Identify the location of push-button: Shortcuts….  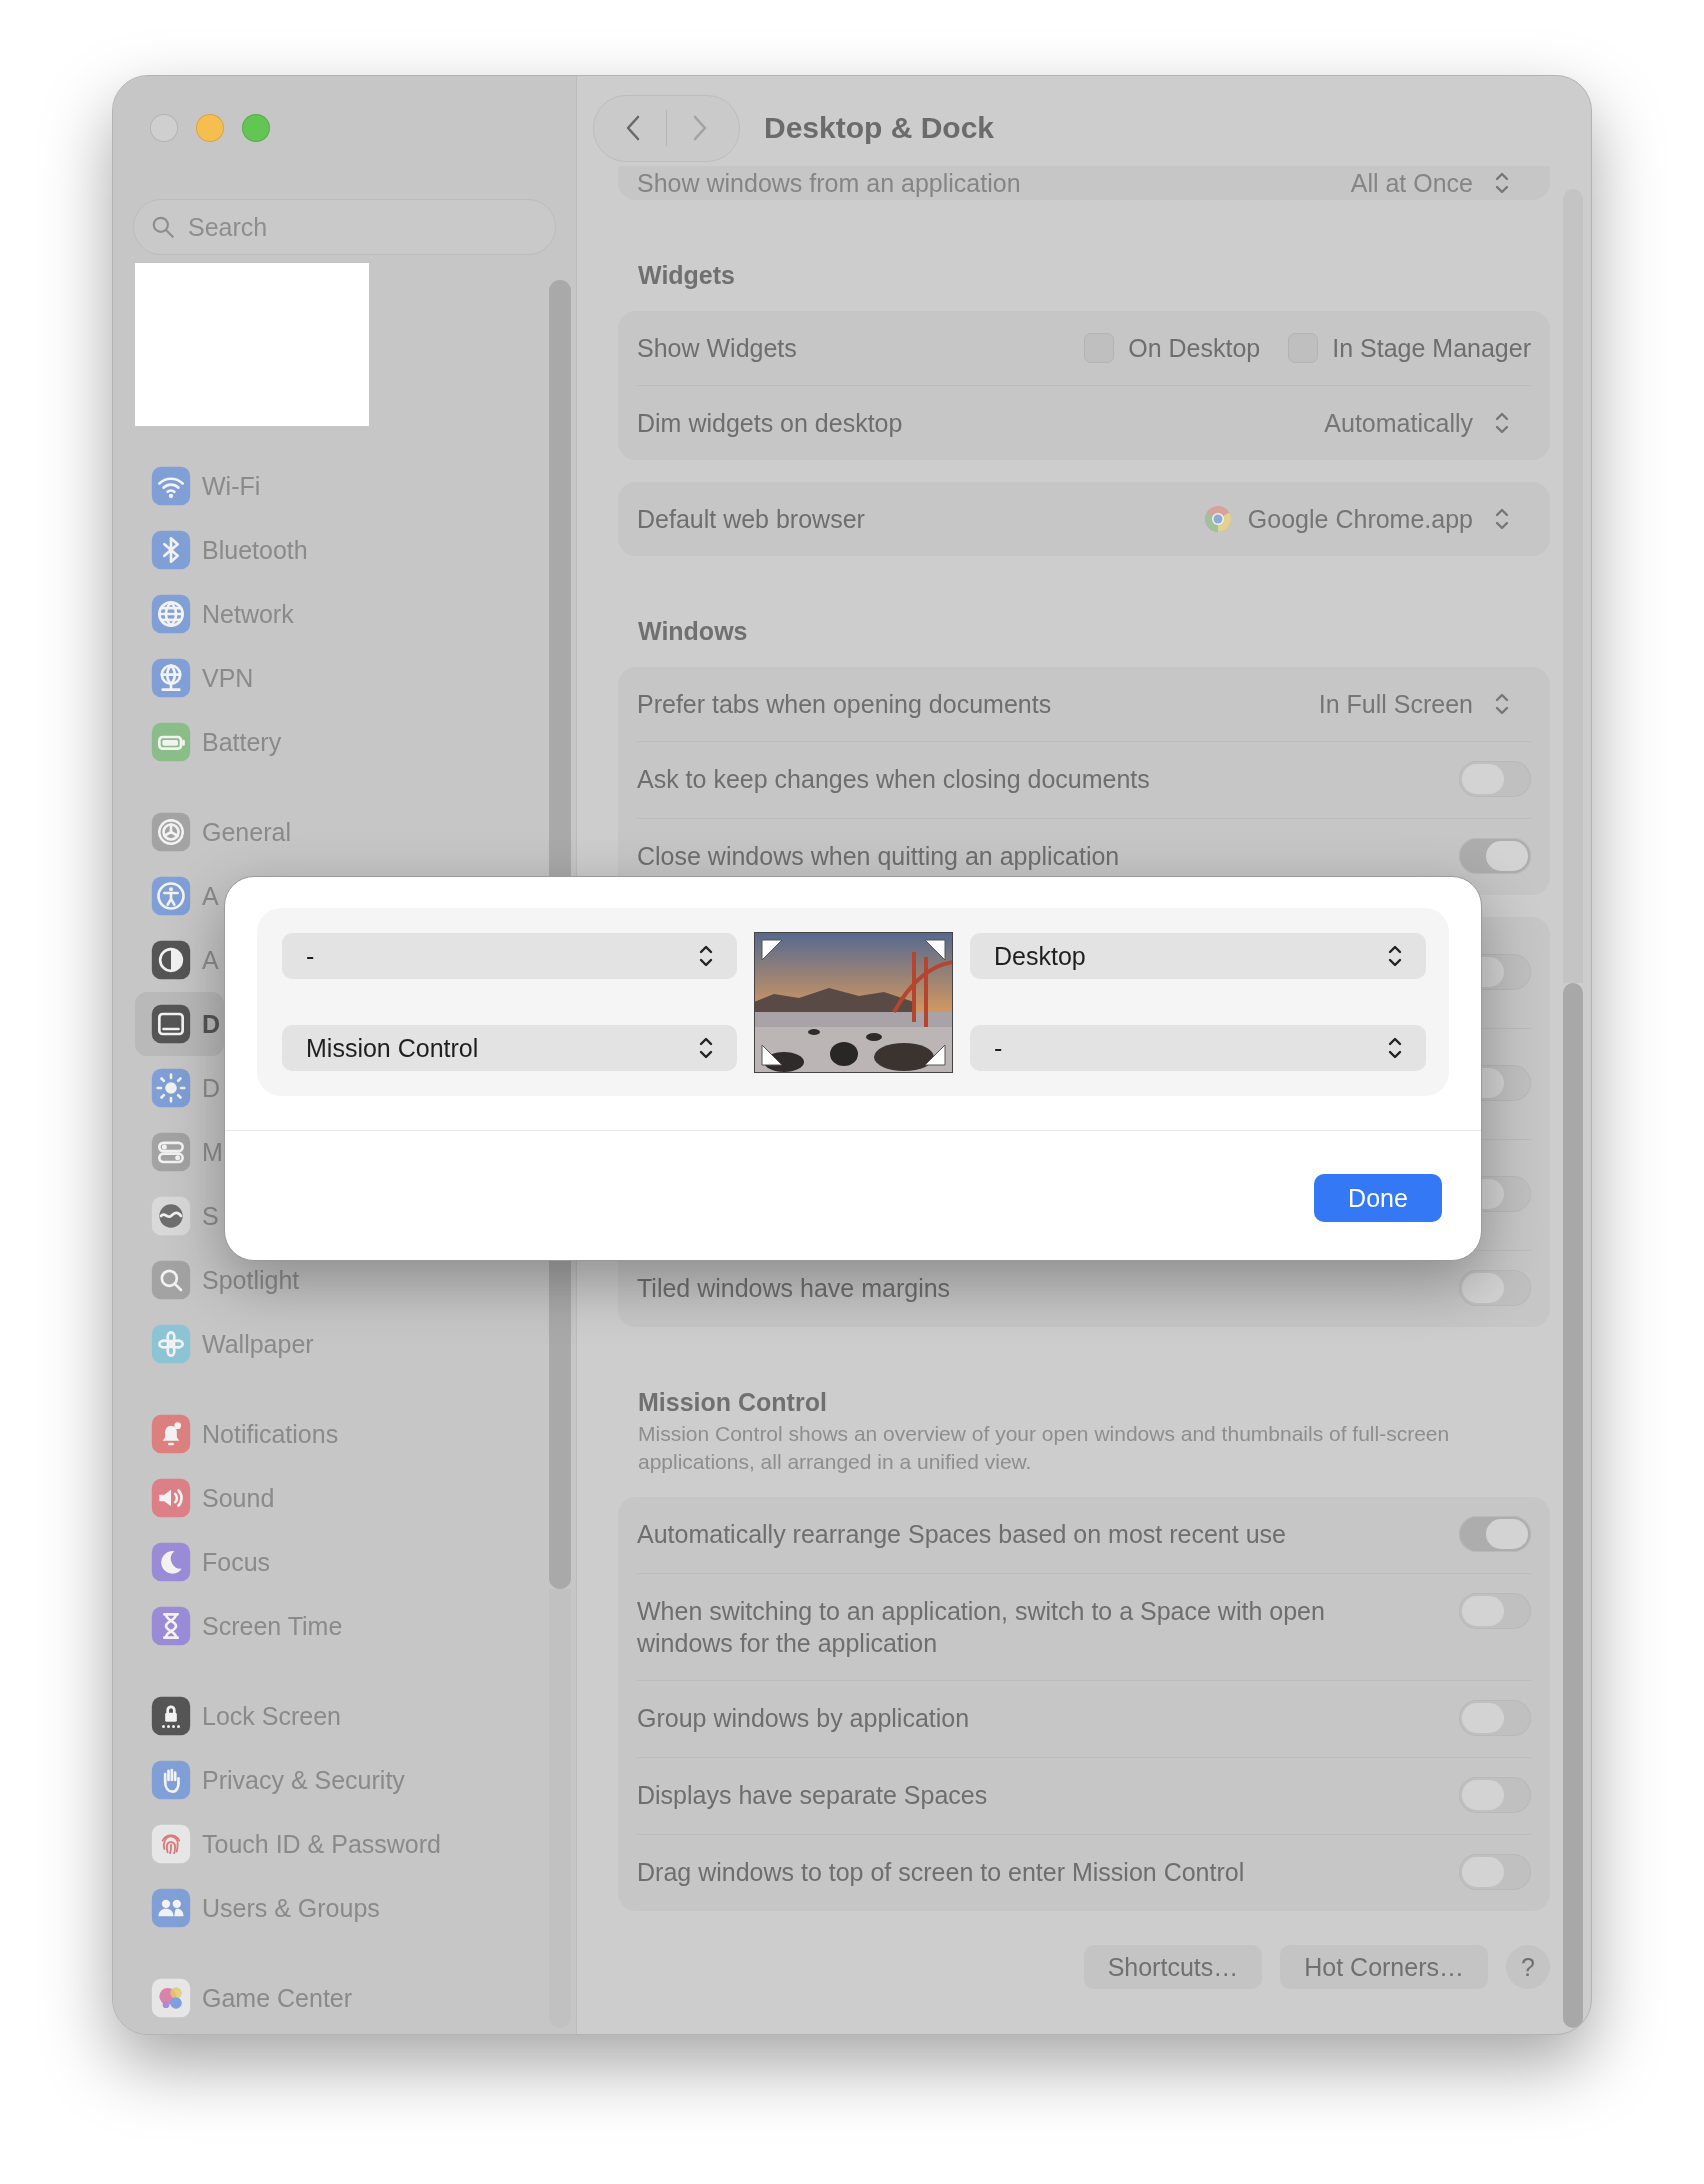
(1173, 1967).